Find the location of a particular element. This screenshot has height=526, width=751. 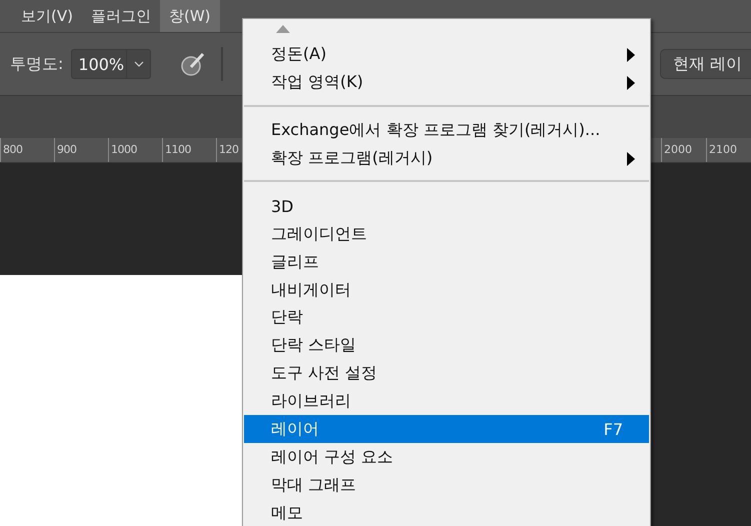

menu-item: 레이어 구성 요소 is located at coordinates (446, 457).